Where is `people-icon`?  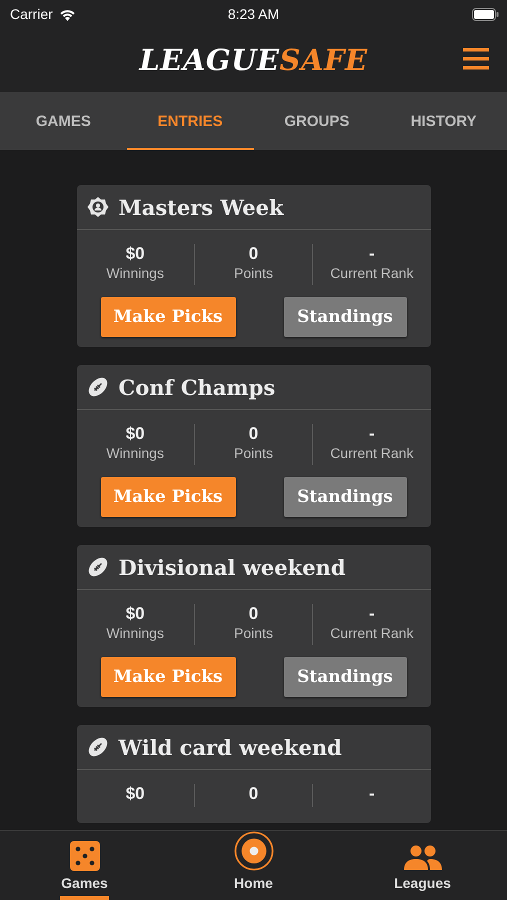
people-icon is located at coordinates (423, 858).